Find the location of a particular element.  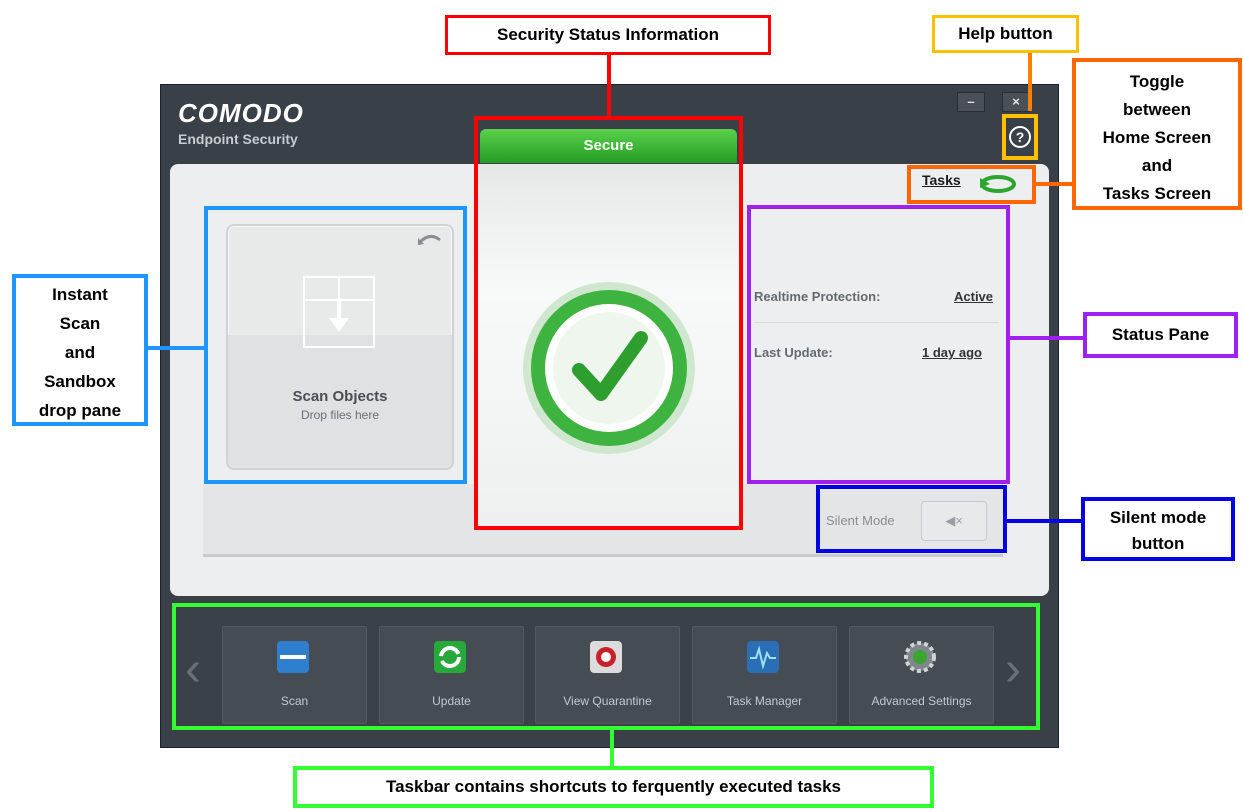

product-name: Endpoint Security is located at coordinates (238, 139).